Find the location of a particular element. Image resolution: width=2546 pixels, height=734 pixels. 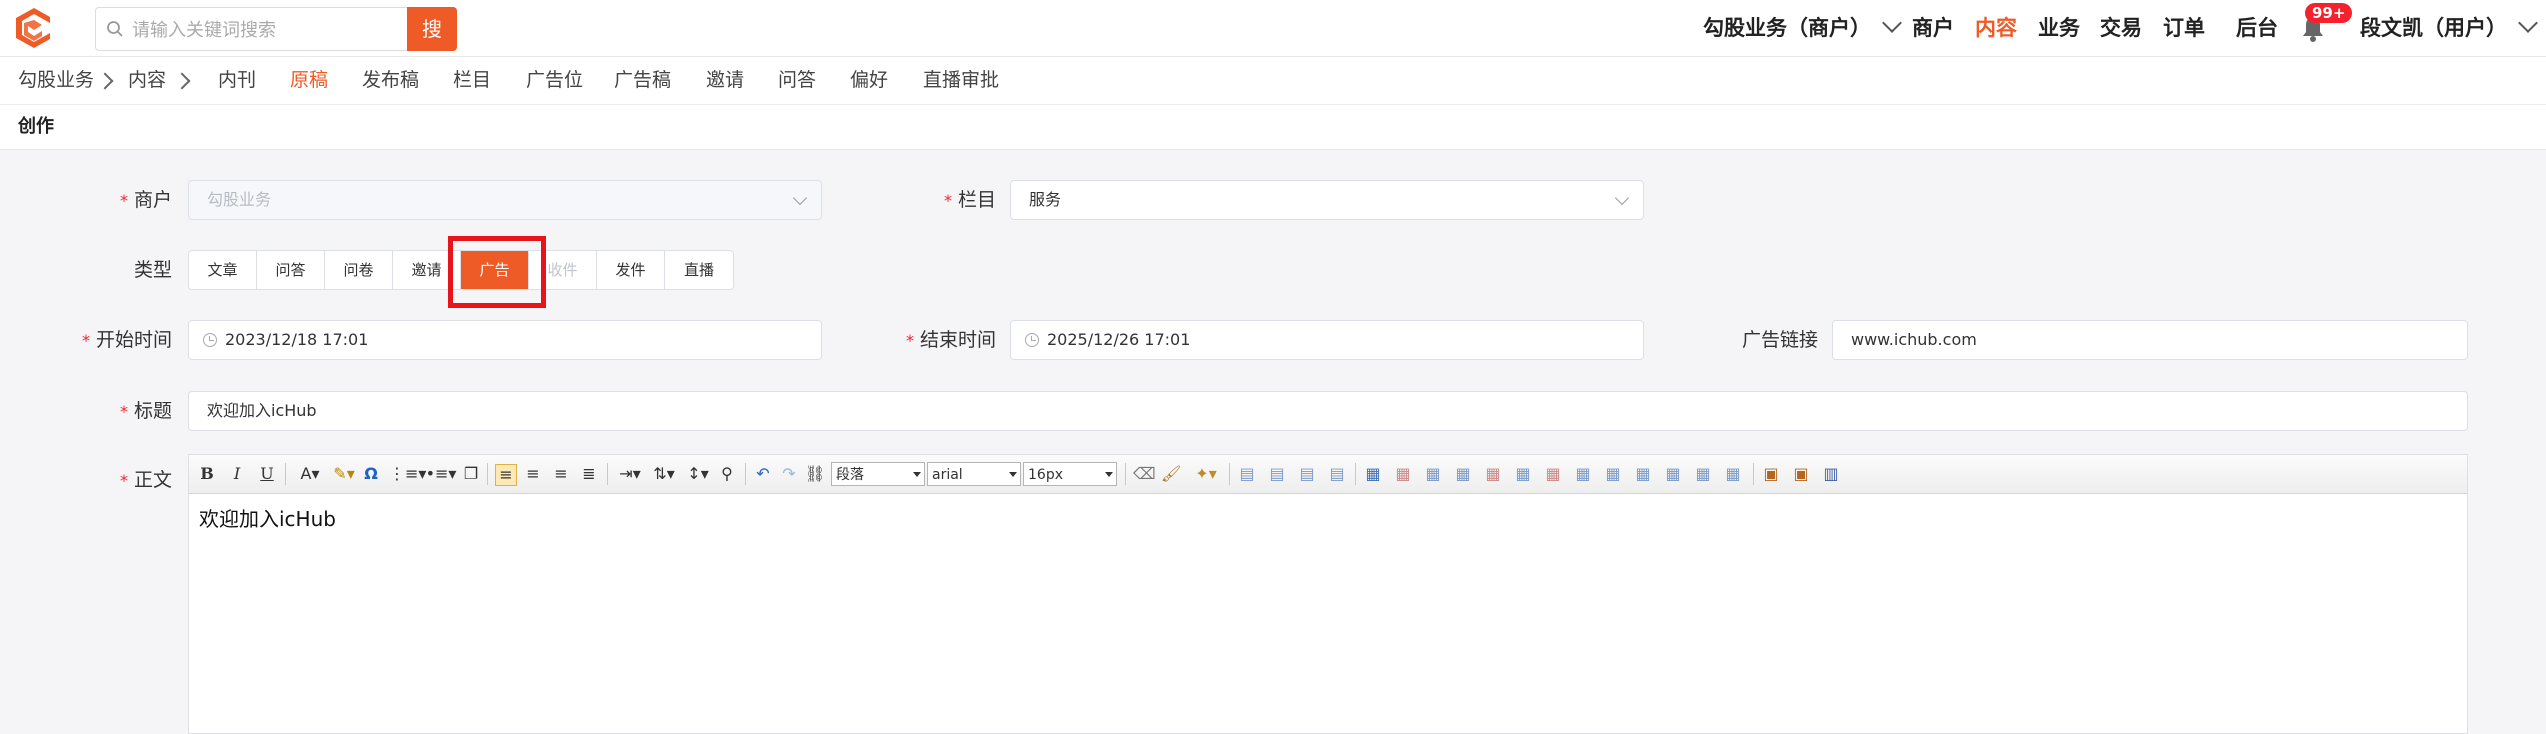

nav-orders: 订单 is located at coordinates (2184, 28).